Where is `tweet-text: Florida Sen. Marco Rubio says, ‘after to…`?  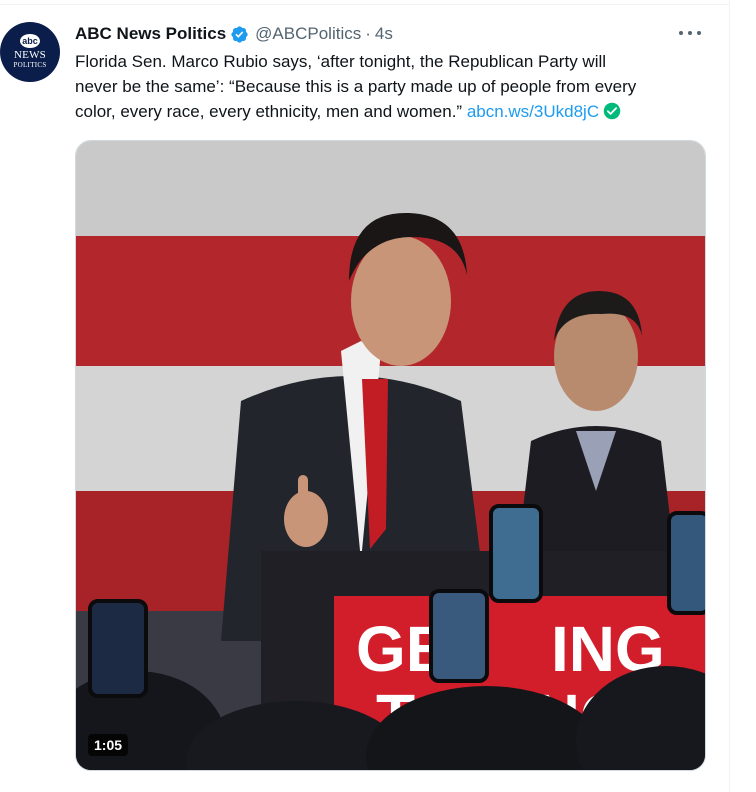
tweet-text: Florida Sen. Marco Rubio says, ‘after to… is located at coordinates (395, 86).